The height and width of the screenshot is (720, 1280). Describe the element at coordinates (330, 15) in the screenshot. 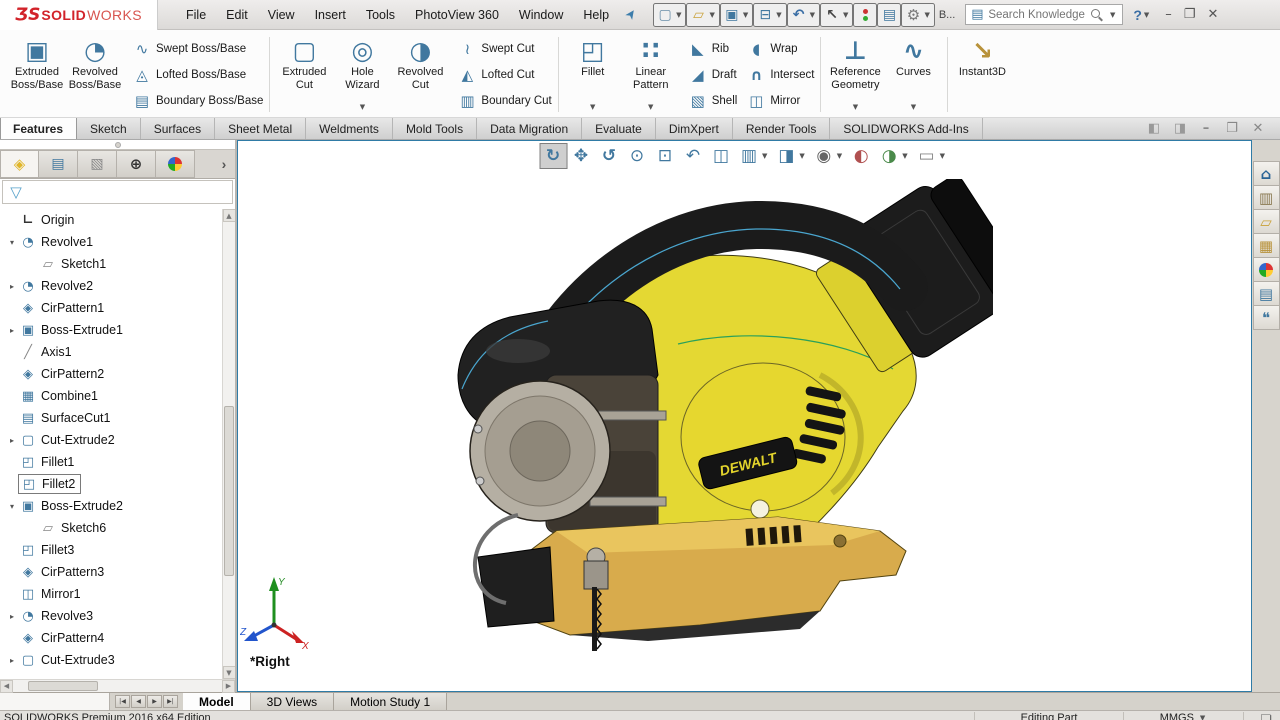

I see `menu-item: Insert` at that location.